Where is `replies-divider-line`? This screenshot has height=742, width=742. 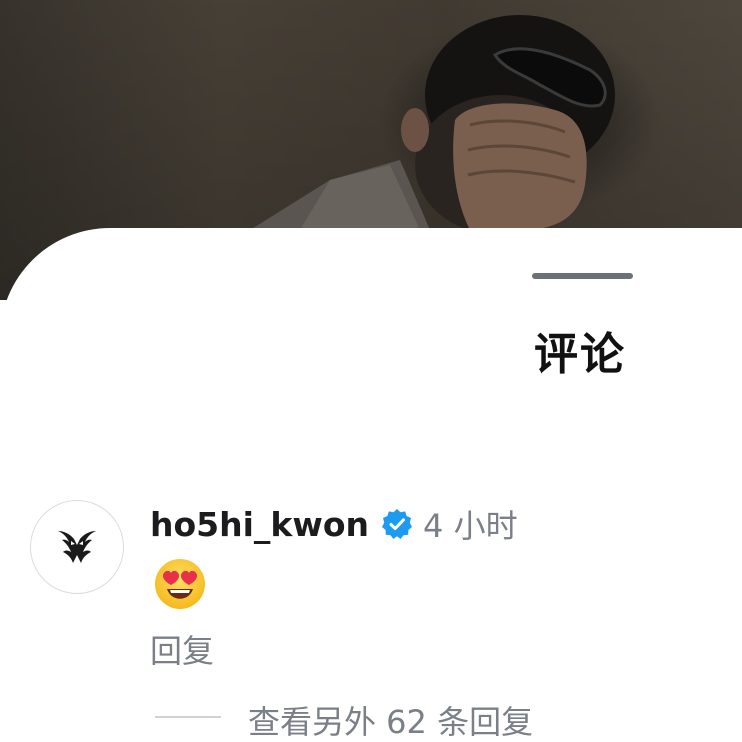 replies-divider-line is located at coordinates (188, 717).